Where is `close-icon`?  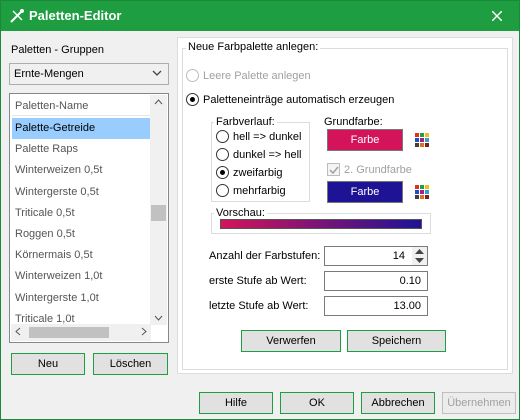 close-icon is located at coordinates (497, 16).